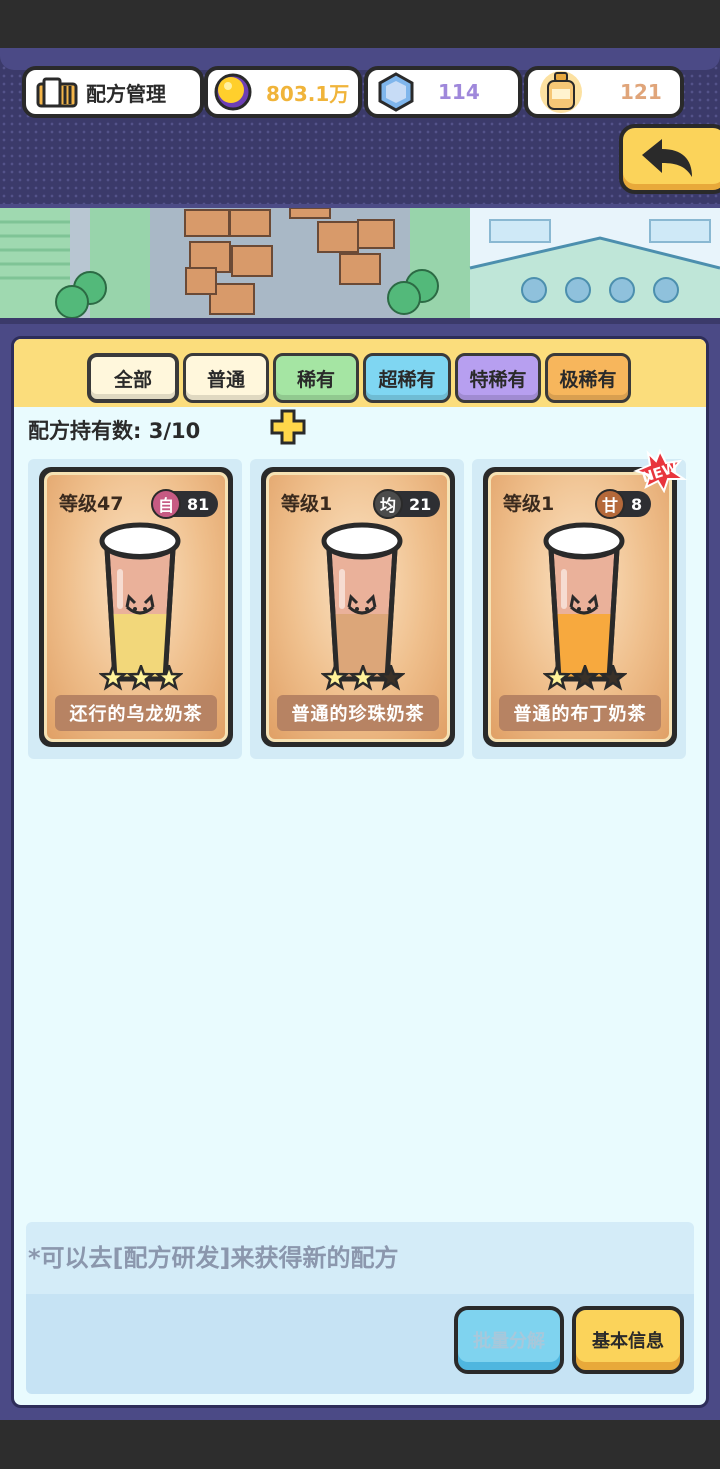 The image size is (720, 1469). What do you see at coordinates (628, 1340) in the screenshot?
I see `basic-info-button: 基本信息` at bounding box center [628, 1340].